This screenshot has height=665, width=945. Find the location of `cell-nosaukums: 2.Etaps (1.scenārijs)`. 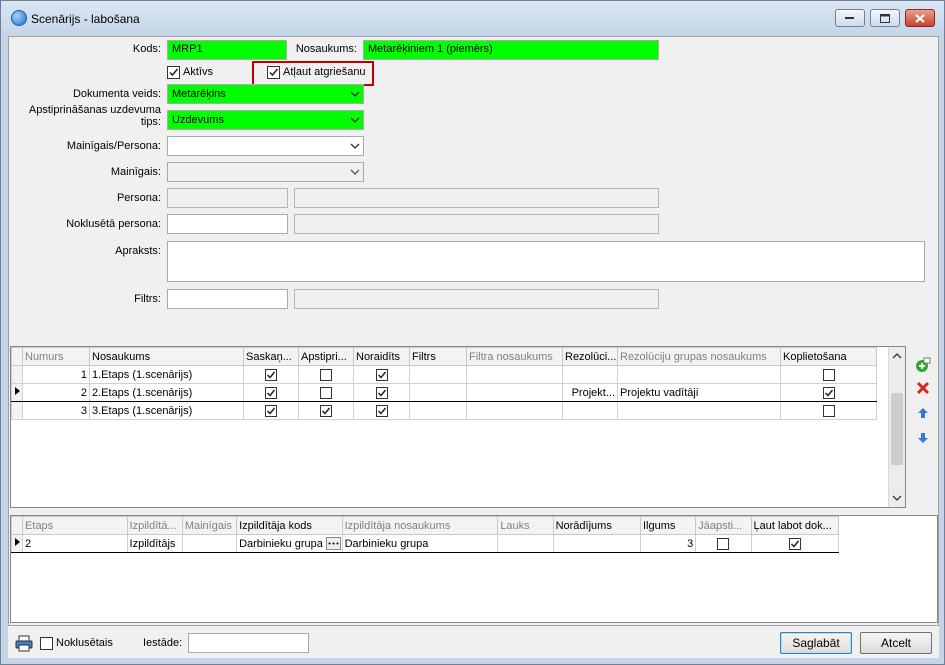

cell-nosaukums: 2.Etaps (1.scenārijs) is located at coordinates (166, 392).